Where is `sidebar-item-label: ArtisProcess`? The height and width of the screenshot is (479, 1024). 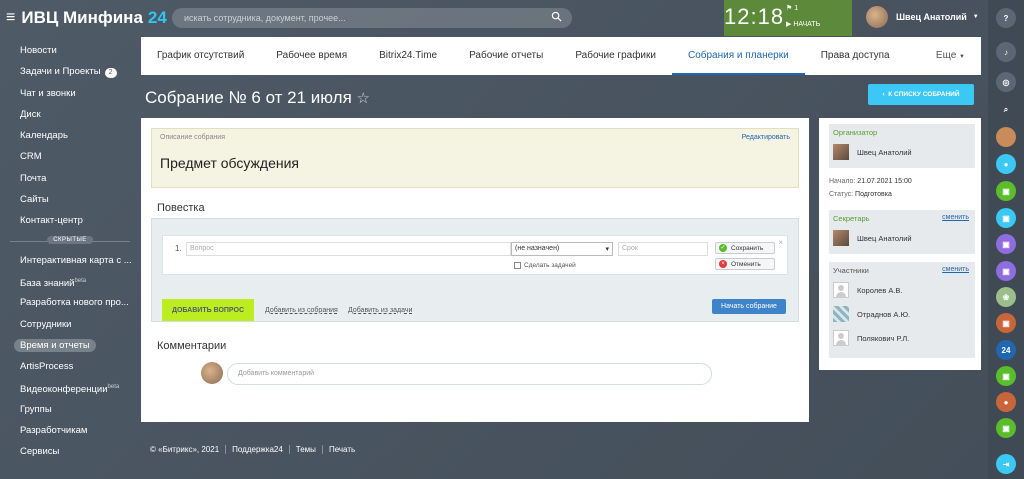 sidebar-item-label: ArtisProcess is located at coordinates (47, 367).